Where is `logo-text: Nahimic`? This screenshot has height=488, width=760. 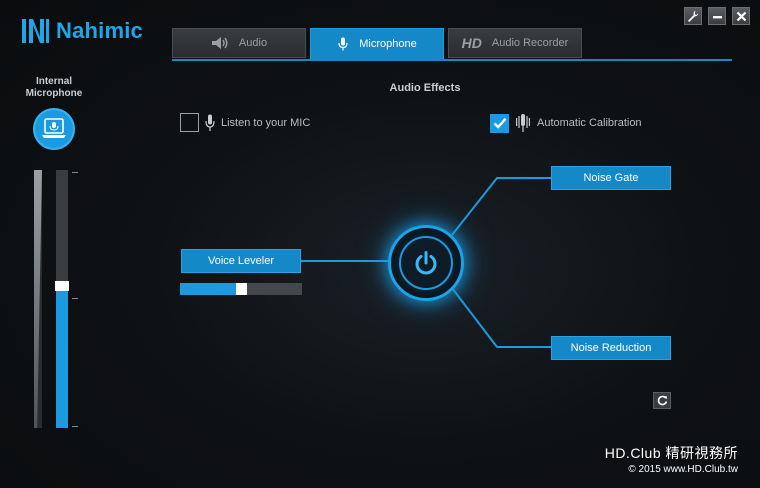
logo-text: Nahimic is located at coordinates (99, 30).